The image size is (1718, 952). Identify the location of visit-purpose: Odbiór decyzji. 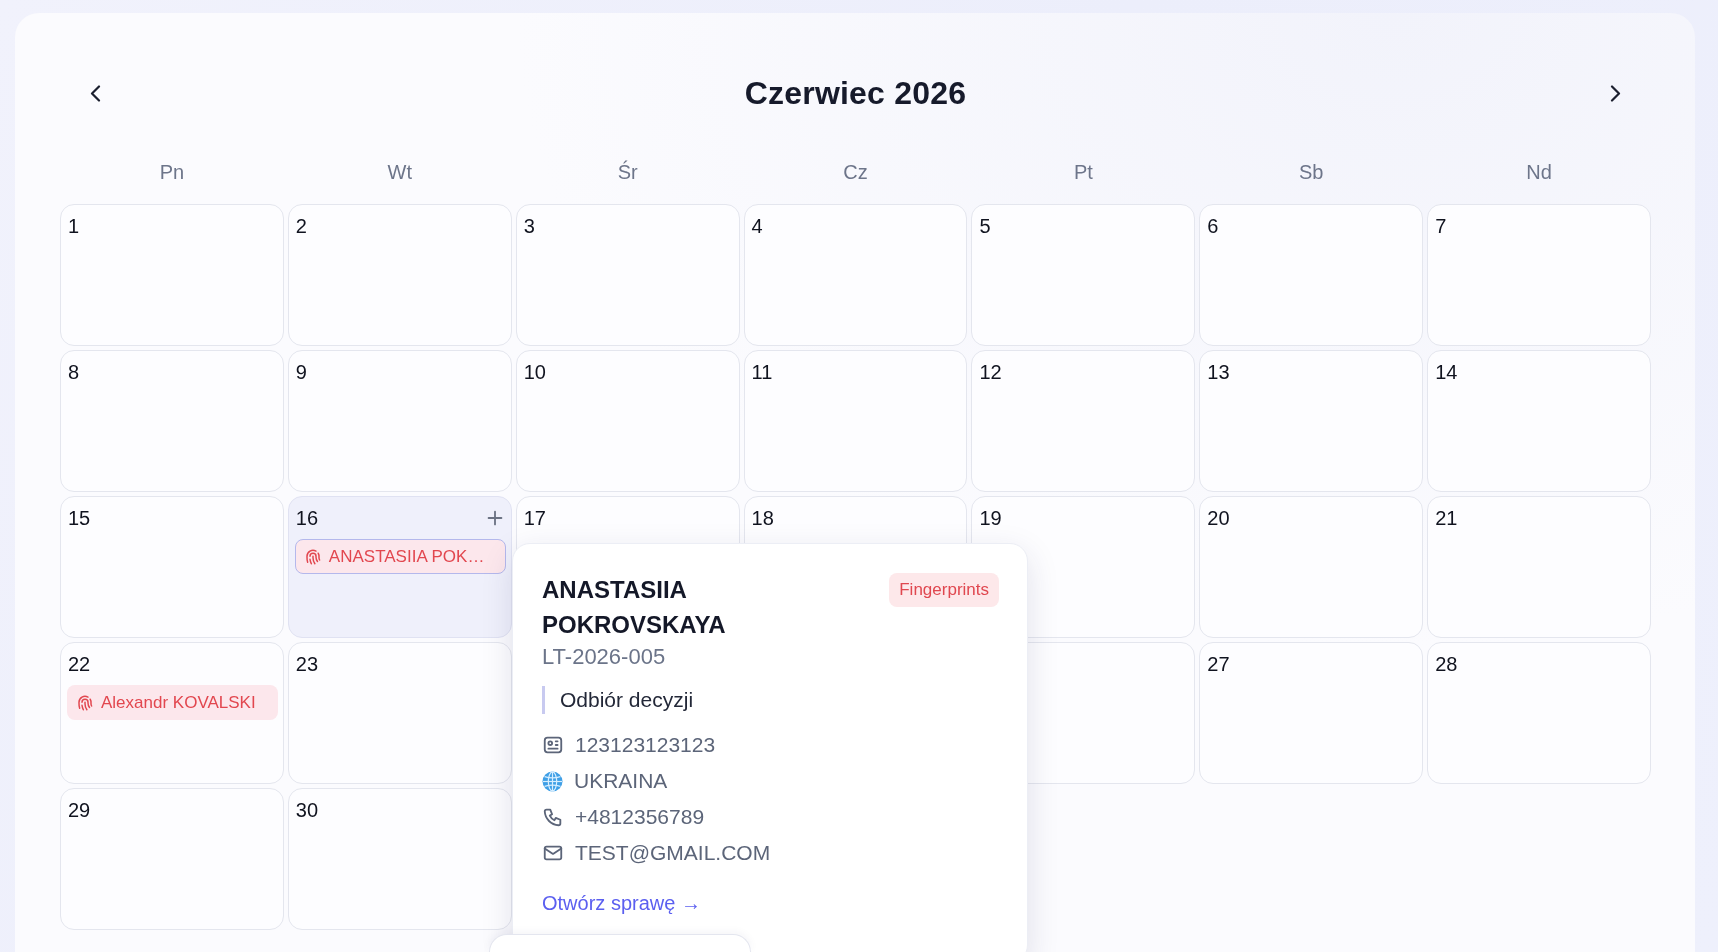
(770, 700).